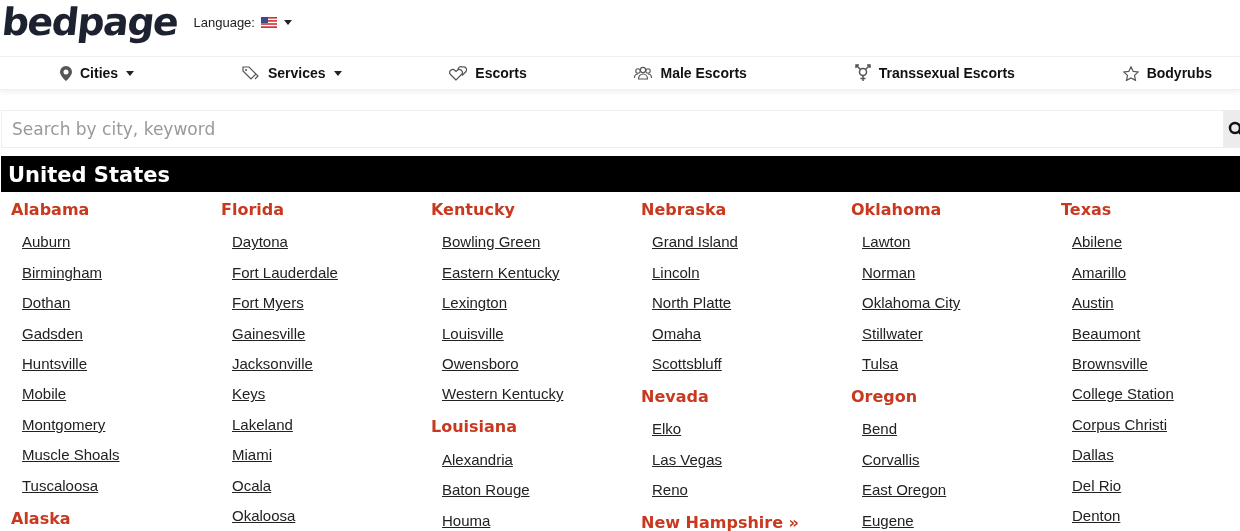 The width and height of the screenshot is (1240, 531). Describe the element at coordinates (891, 459) in the screenshot. I see `city-link: Corvallis` at that location.